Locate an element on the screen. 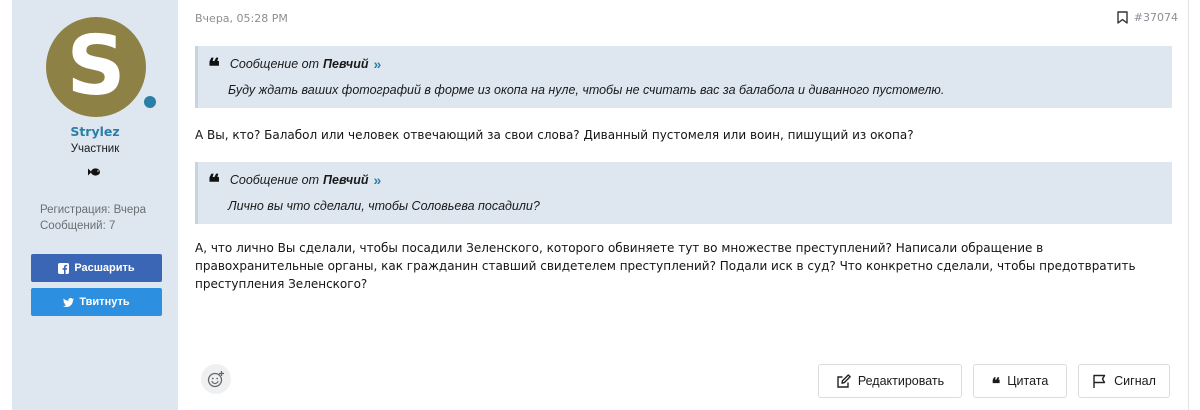 This screenshot has width=1200, height=410. bookmark-icon is located at coordinates (1122, 17).